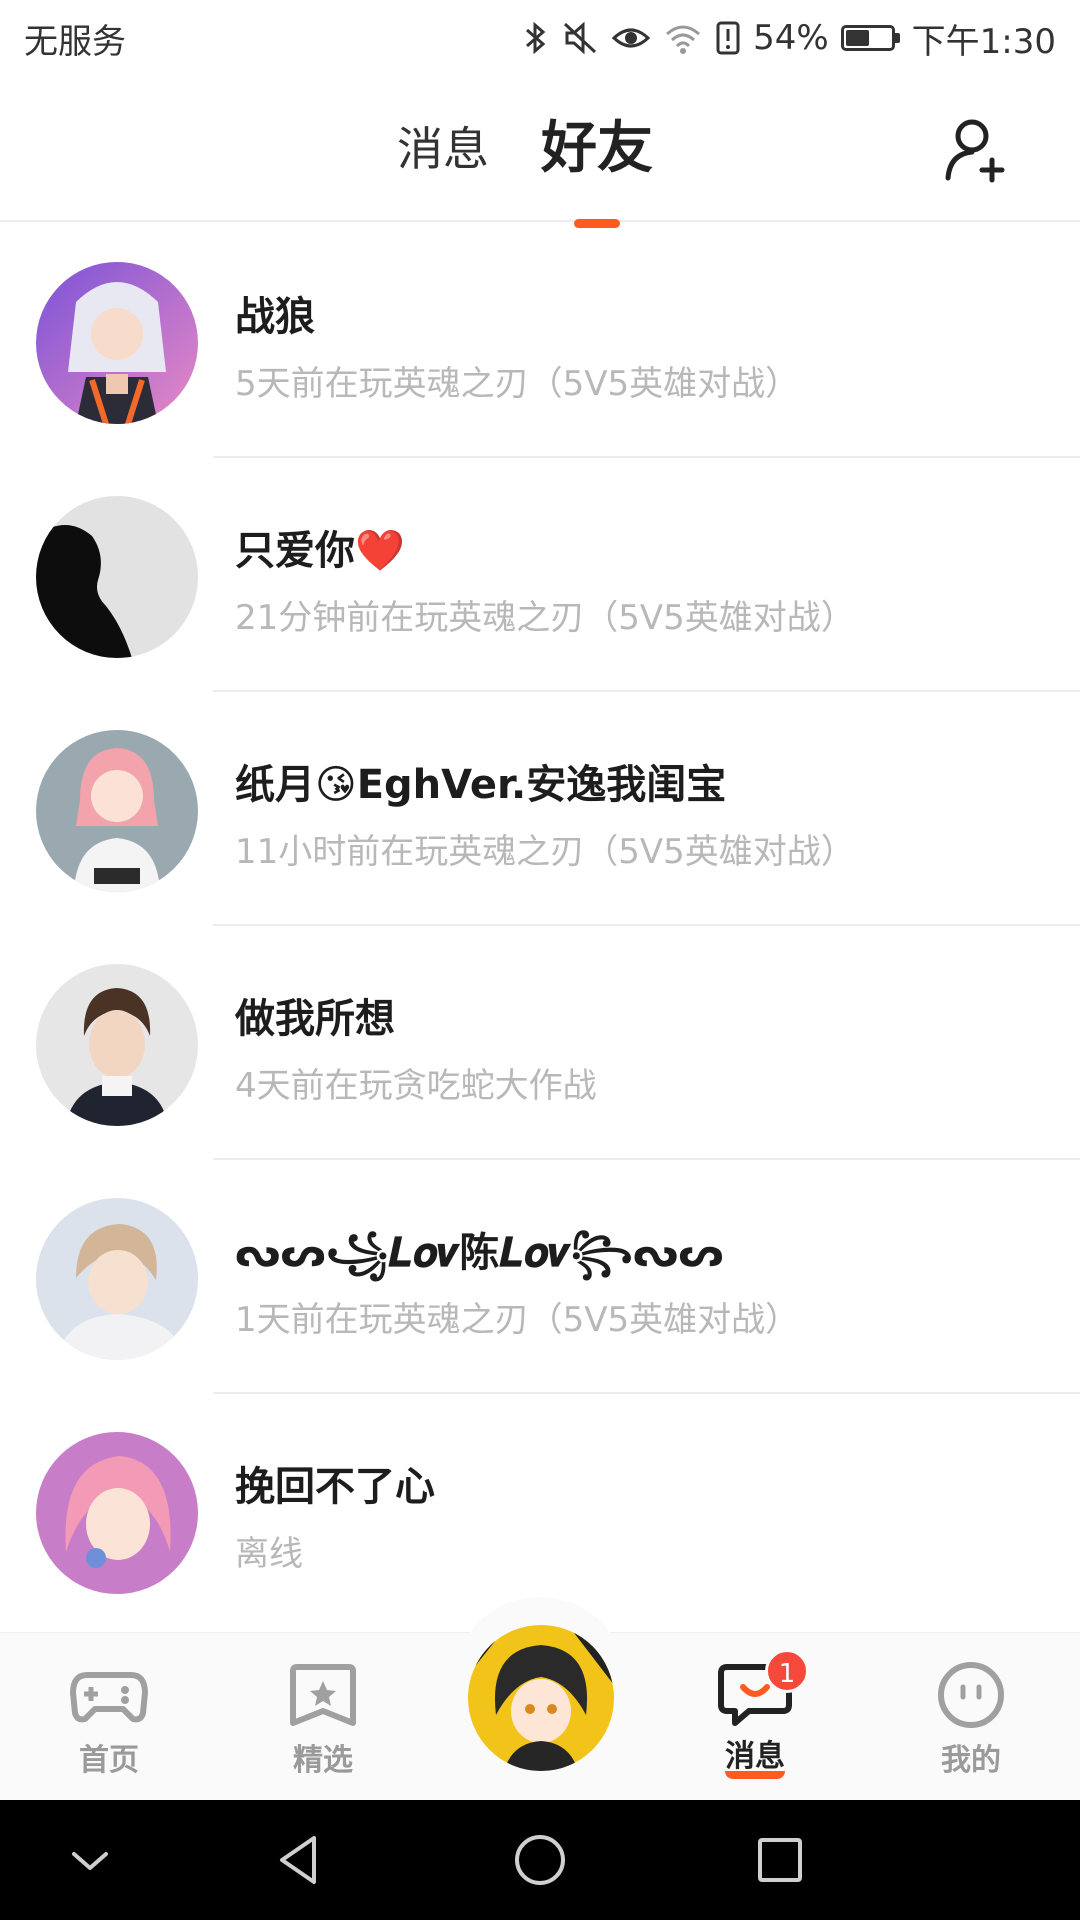 Image resolution: width=1080 pixels, height=1920 pixels. I want to click on tab-friends-label: 好友, so click(597, 148).